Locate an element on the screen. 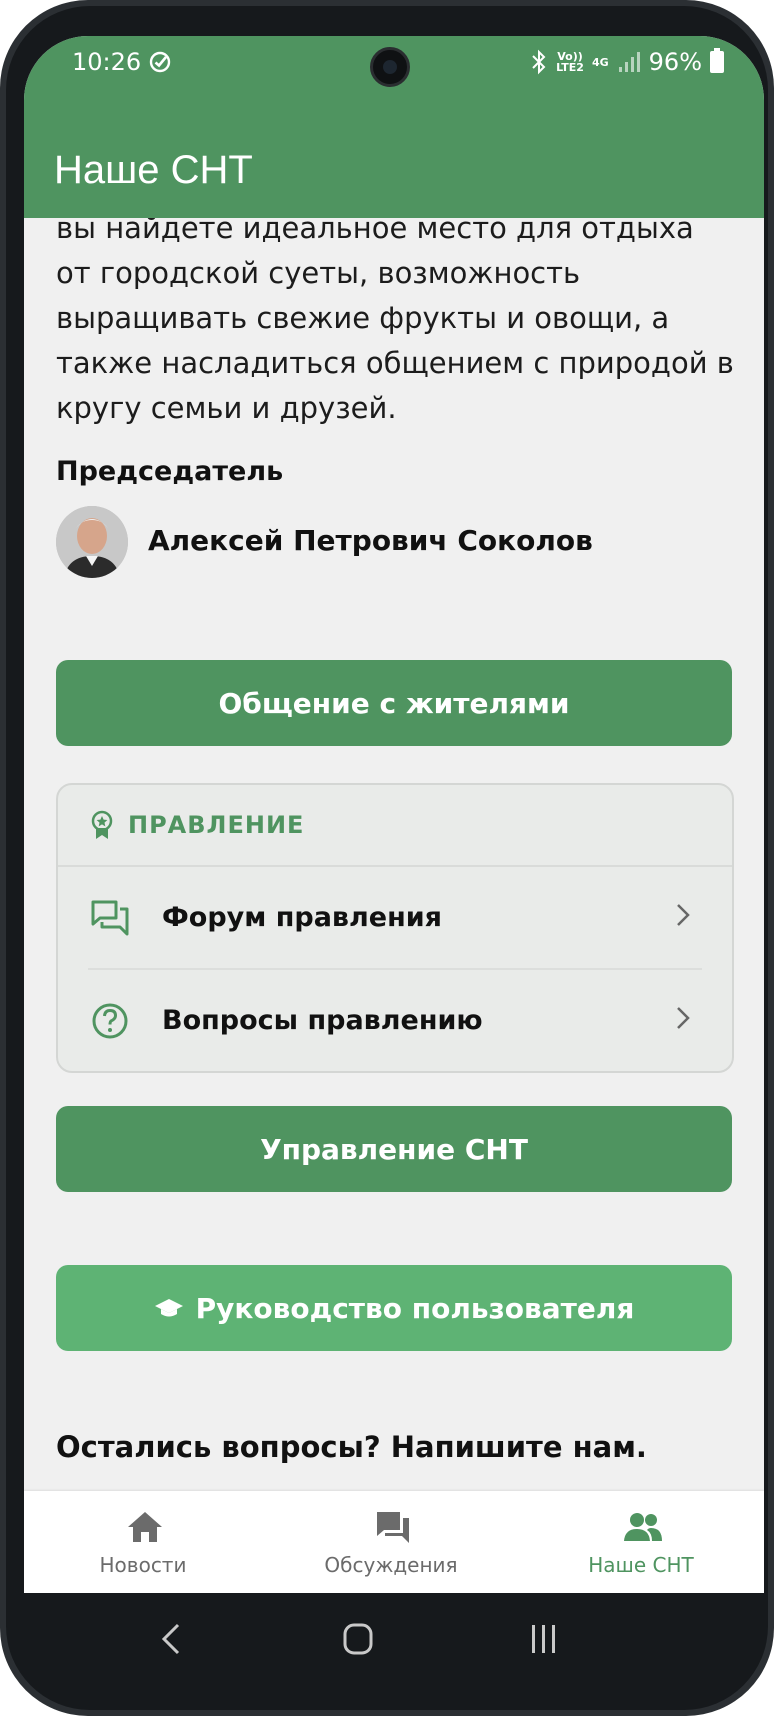 This screenshot has width=774, height=1716. volte-indicator: Vo)) LTE2 is located at coordinates (570, 62).